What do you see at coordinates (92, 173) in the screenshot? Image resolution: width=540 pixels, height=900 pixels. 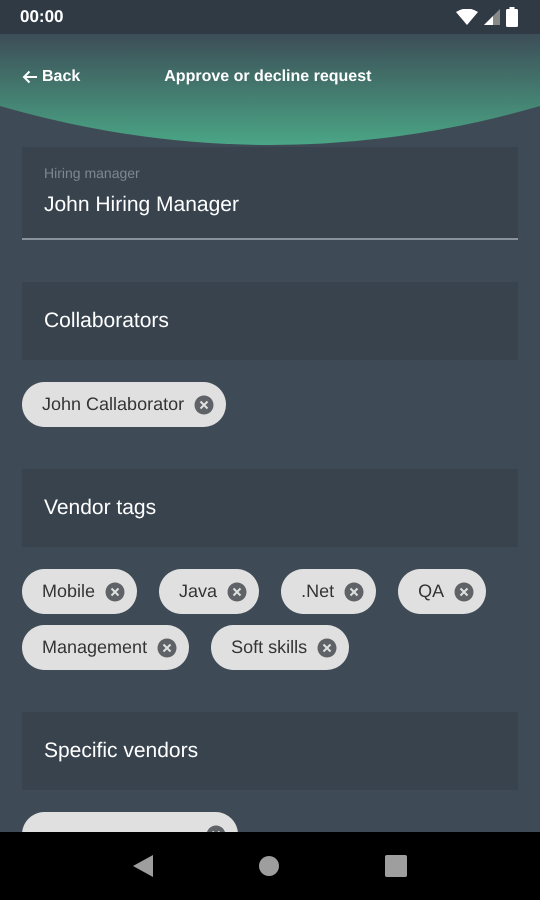 I see `field-label: Hiring manager` at bounding box center [92, 173].